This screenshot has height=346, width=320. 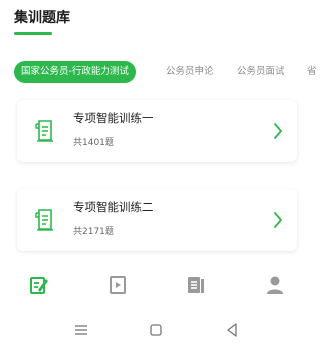 I want to click on document-list-icon, so click(x=196, y=285).